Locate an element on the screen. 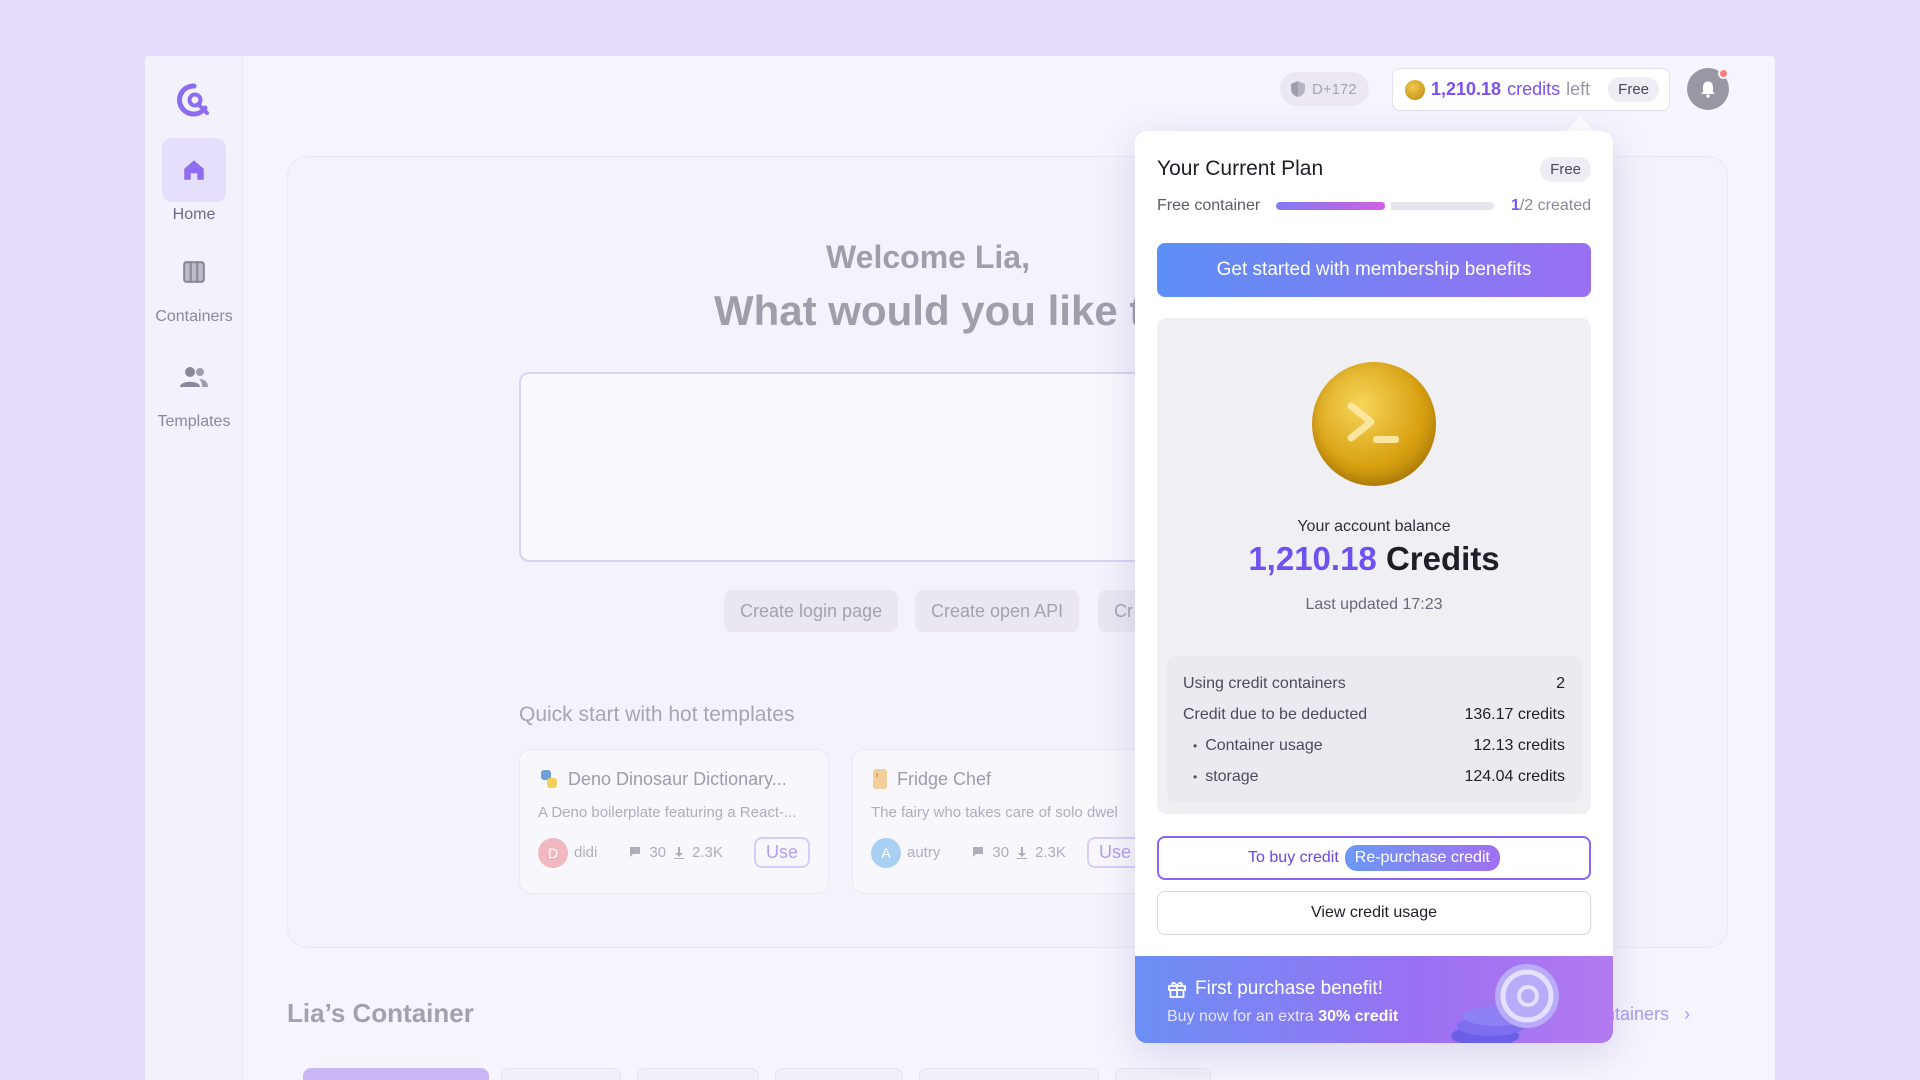 The height and width of the screenshot is (1080, 1920). sidebar-item-label: Templates is located at coordinates (194, 421).